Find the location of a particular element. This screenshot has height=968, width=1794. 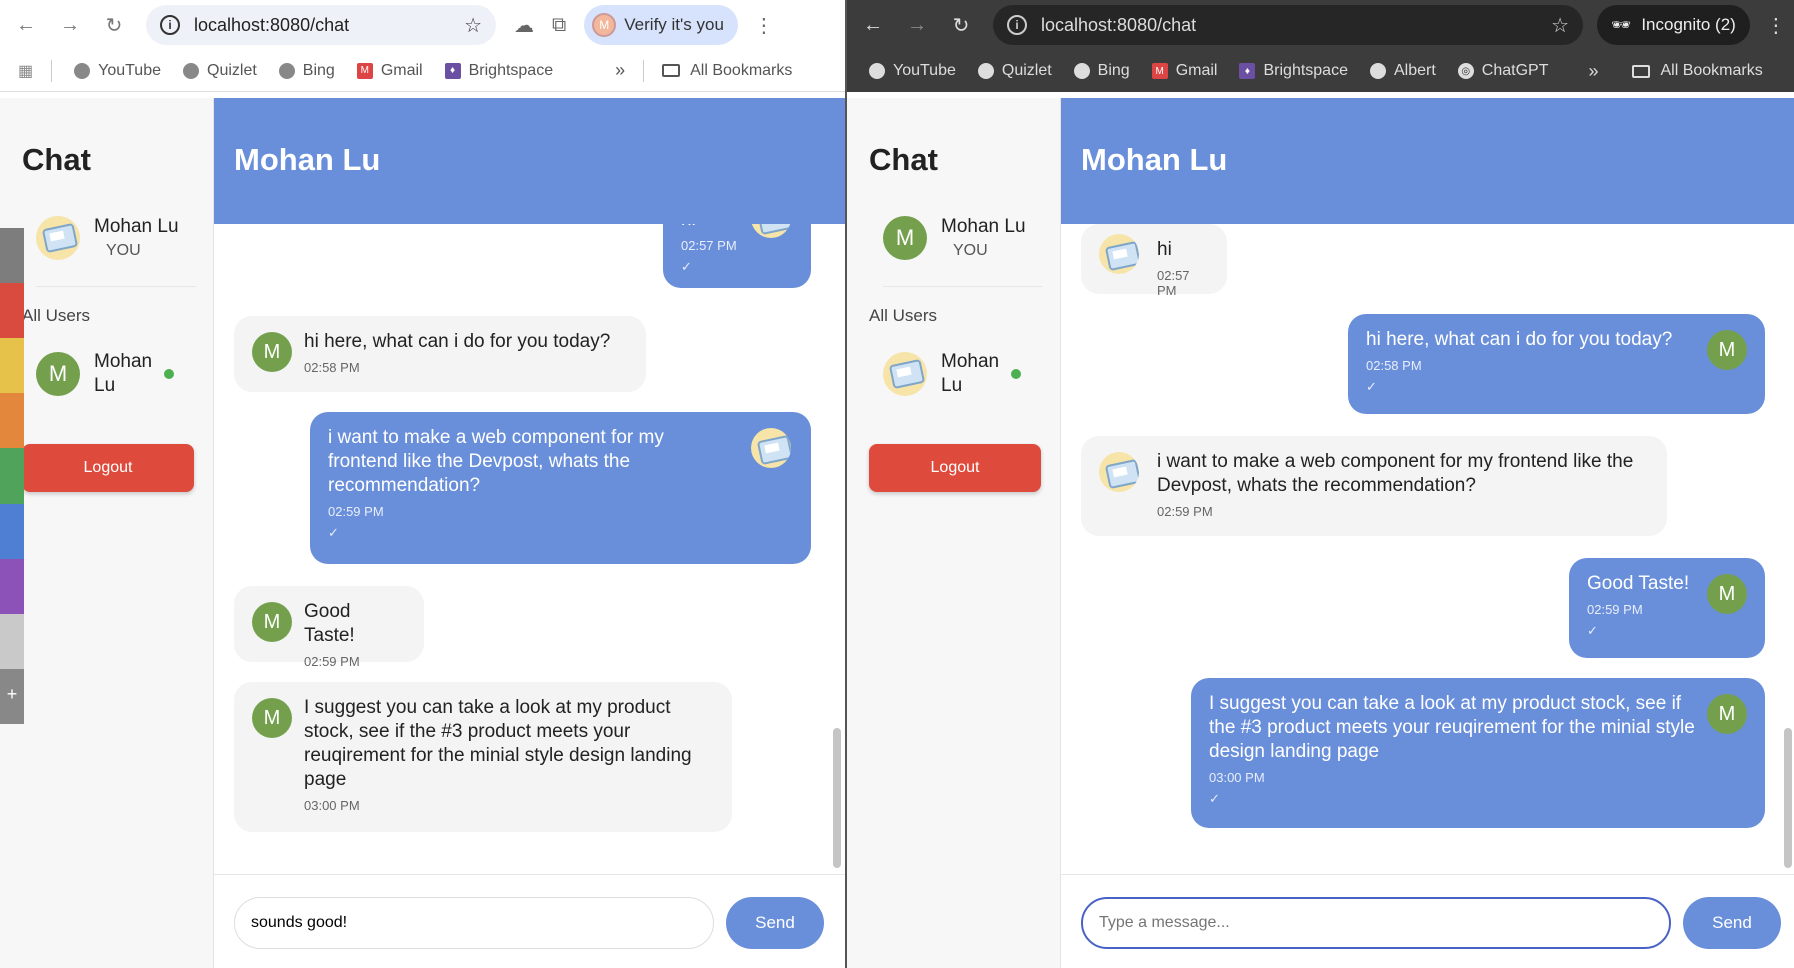

sender-avatar: M is located at coordinates (272, 718).